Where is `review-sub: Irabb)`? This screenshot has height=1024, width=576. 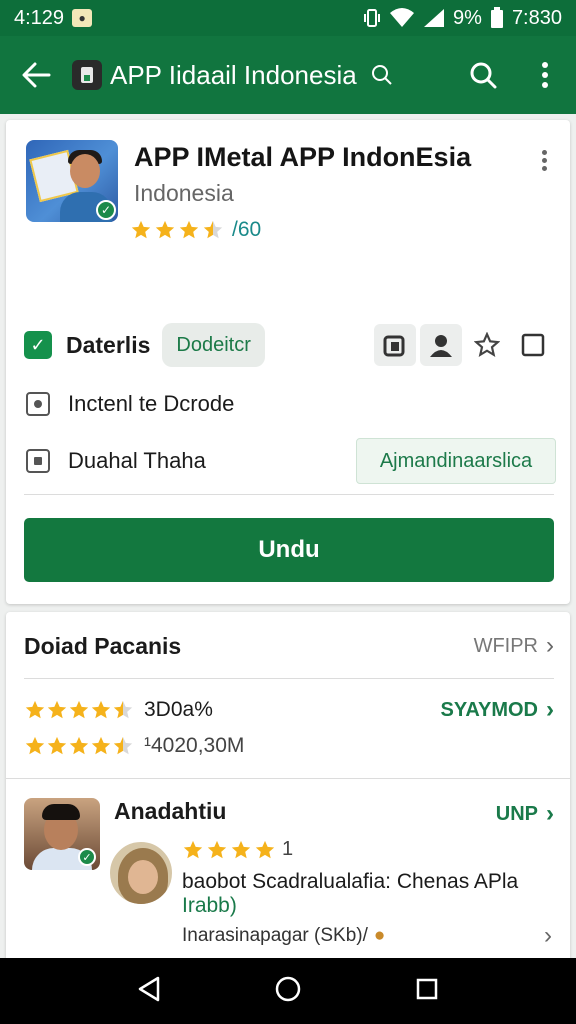
review-sub: Irabb) is located at coordinates (209, 905).